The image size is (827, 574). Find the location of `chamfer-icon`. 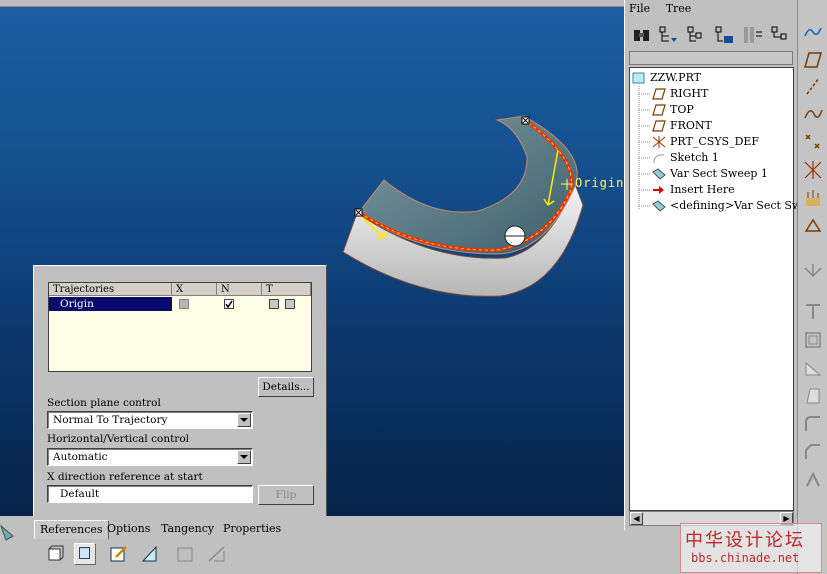

chamfer-icon is located at coordinates (813, 452).